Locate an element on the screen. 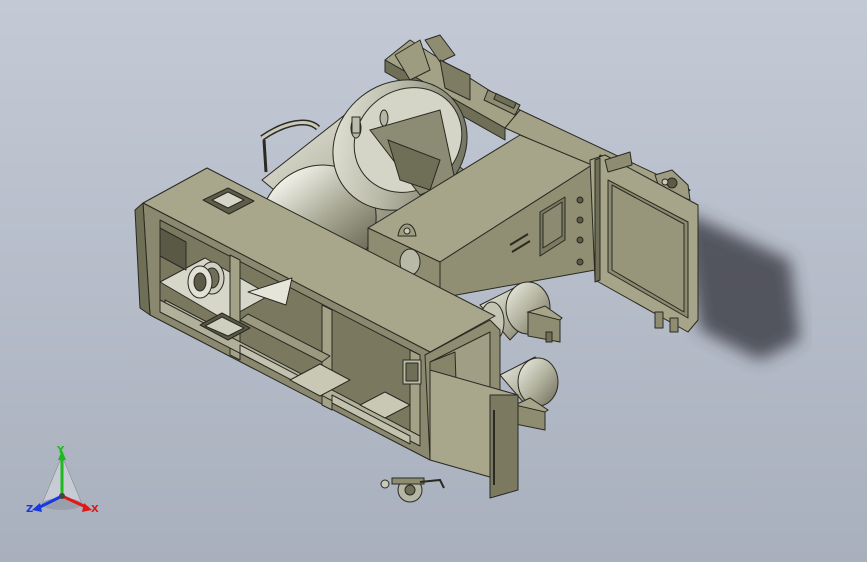 Image resolution: width=867 pixels, height=562 pixels. y-axis-label: Y is located at coordinates (61, 450).